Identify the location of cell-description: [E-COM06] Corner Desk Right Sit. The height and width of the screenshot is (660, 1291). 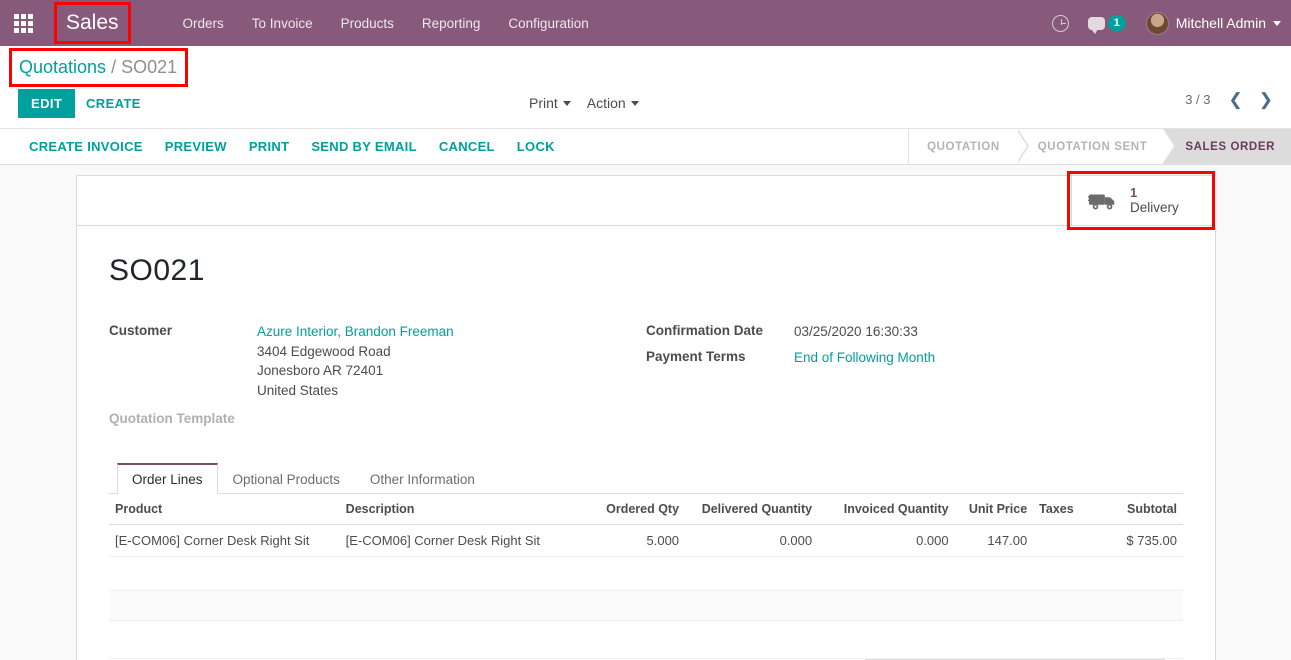
(461, 540).